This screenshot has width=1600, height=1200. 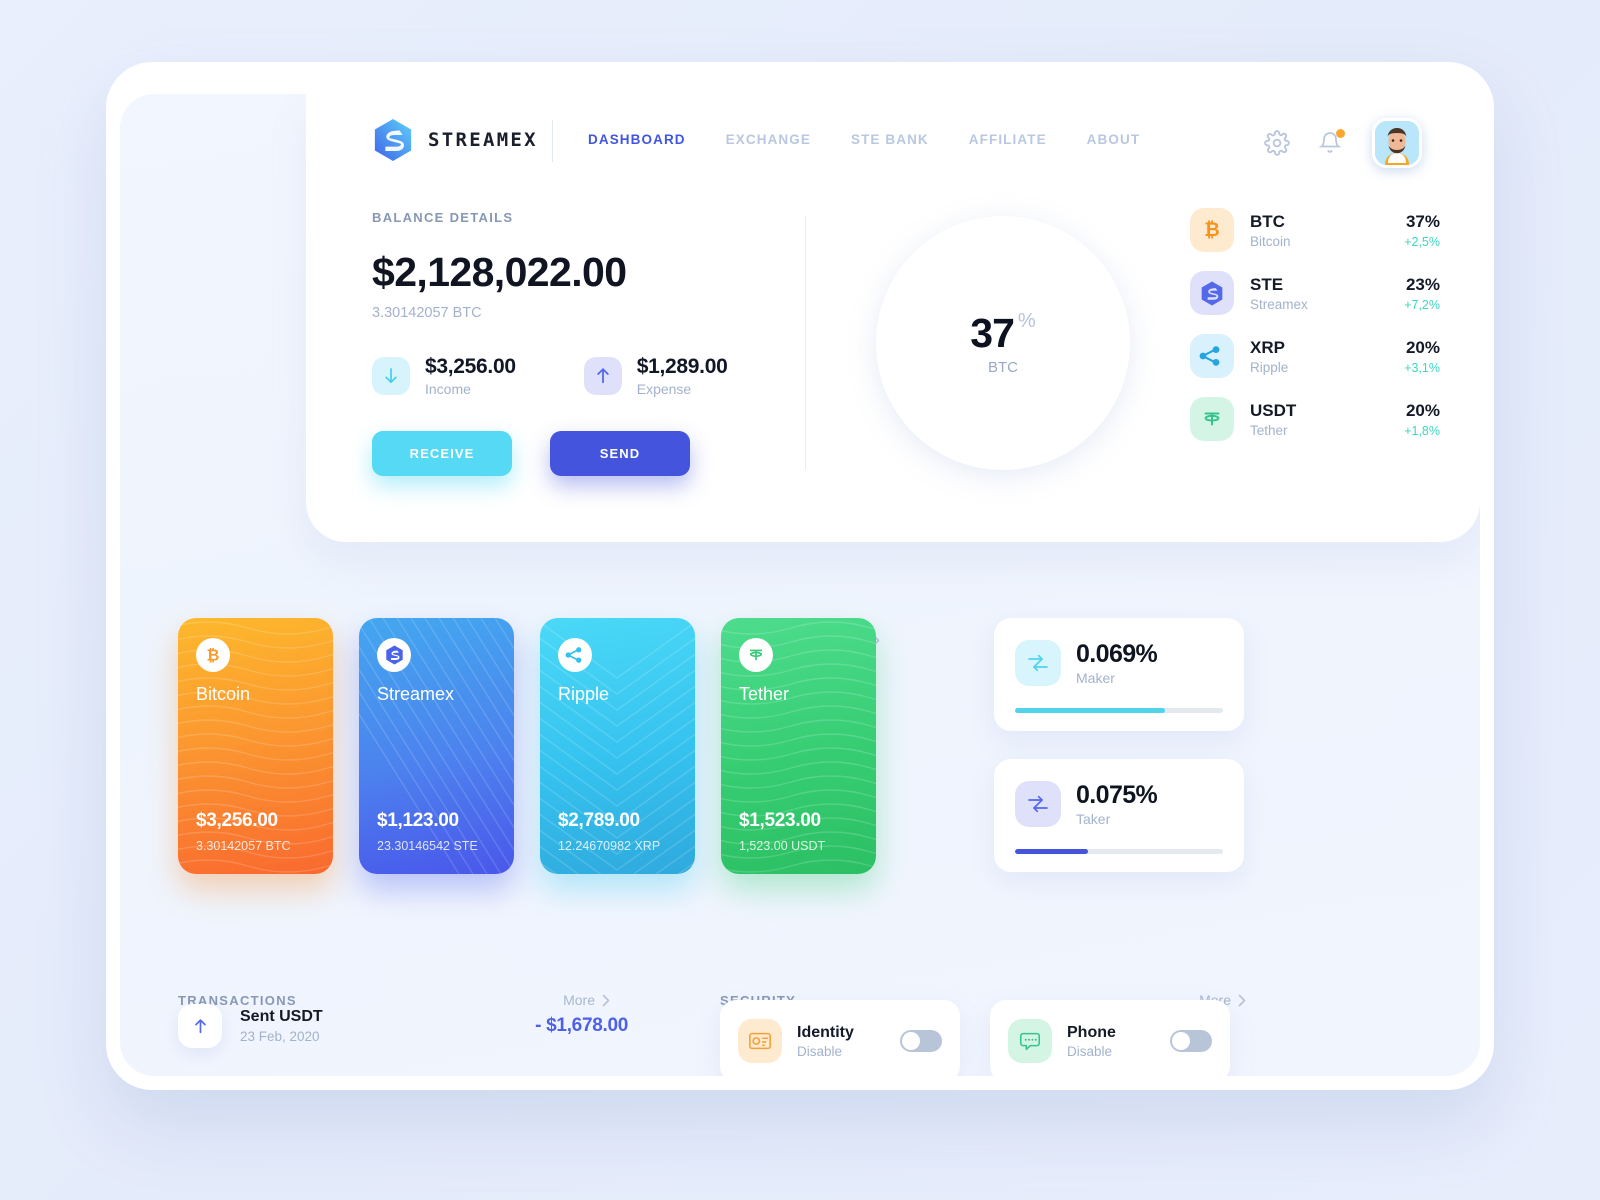 I want to click on arrow-down-icon, so click(x=391, y=376).